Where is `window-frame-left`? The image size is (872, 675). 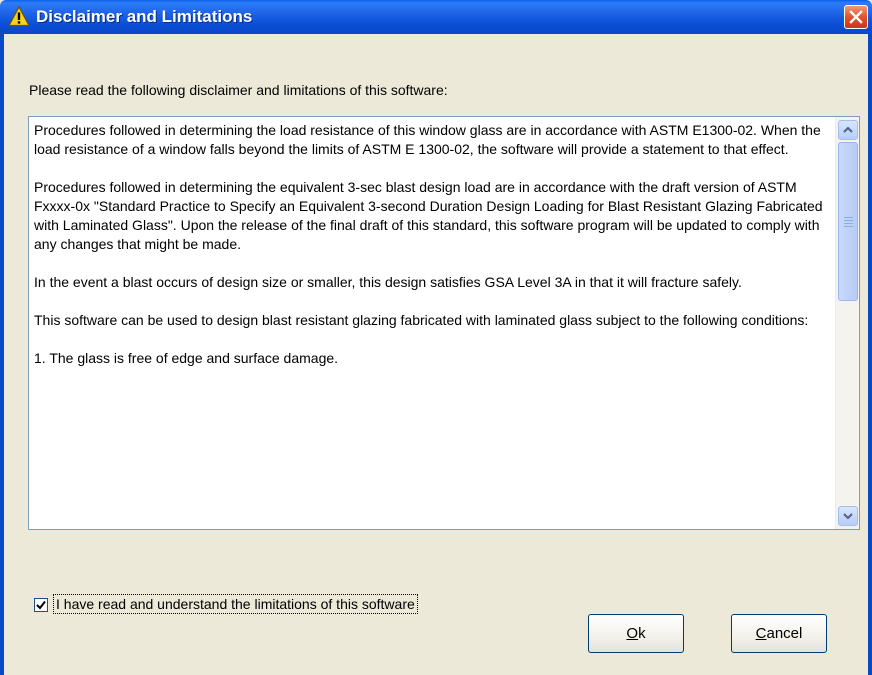 window-frame-left is located at coordinates (2, 354).